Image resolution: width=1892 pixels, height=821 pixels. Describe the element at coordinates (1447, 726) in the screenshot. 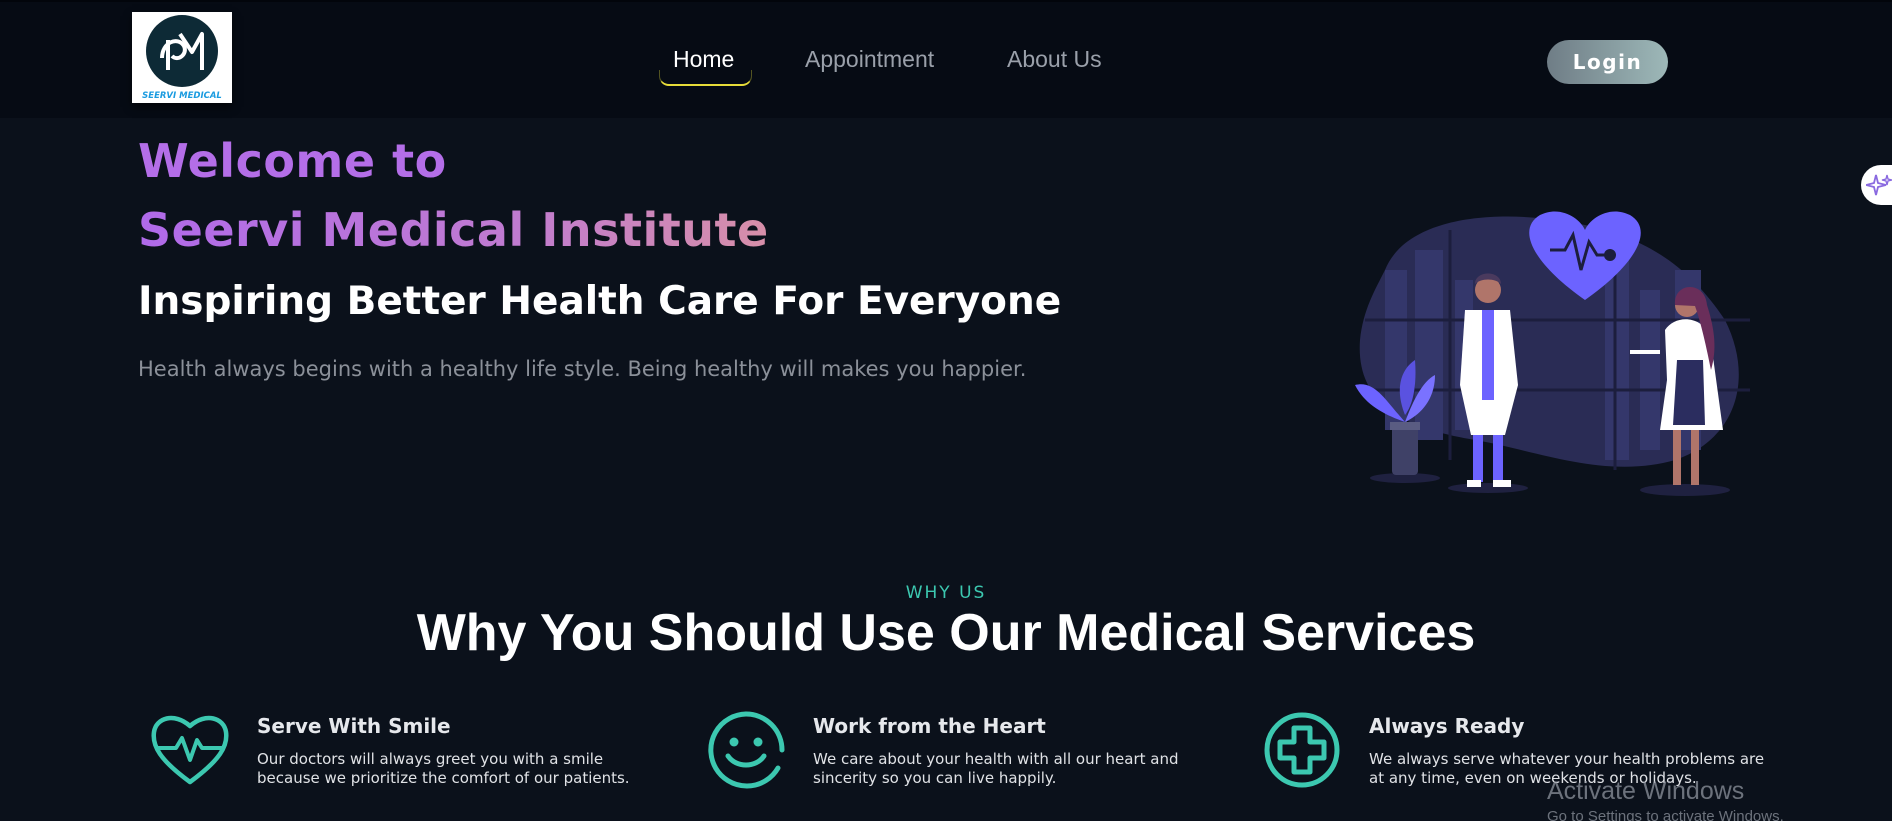

I see `feature-title: Always Ready` at that location.